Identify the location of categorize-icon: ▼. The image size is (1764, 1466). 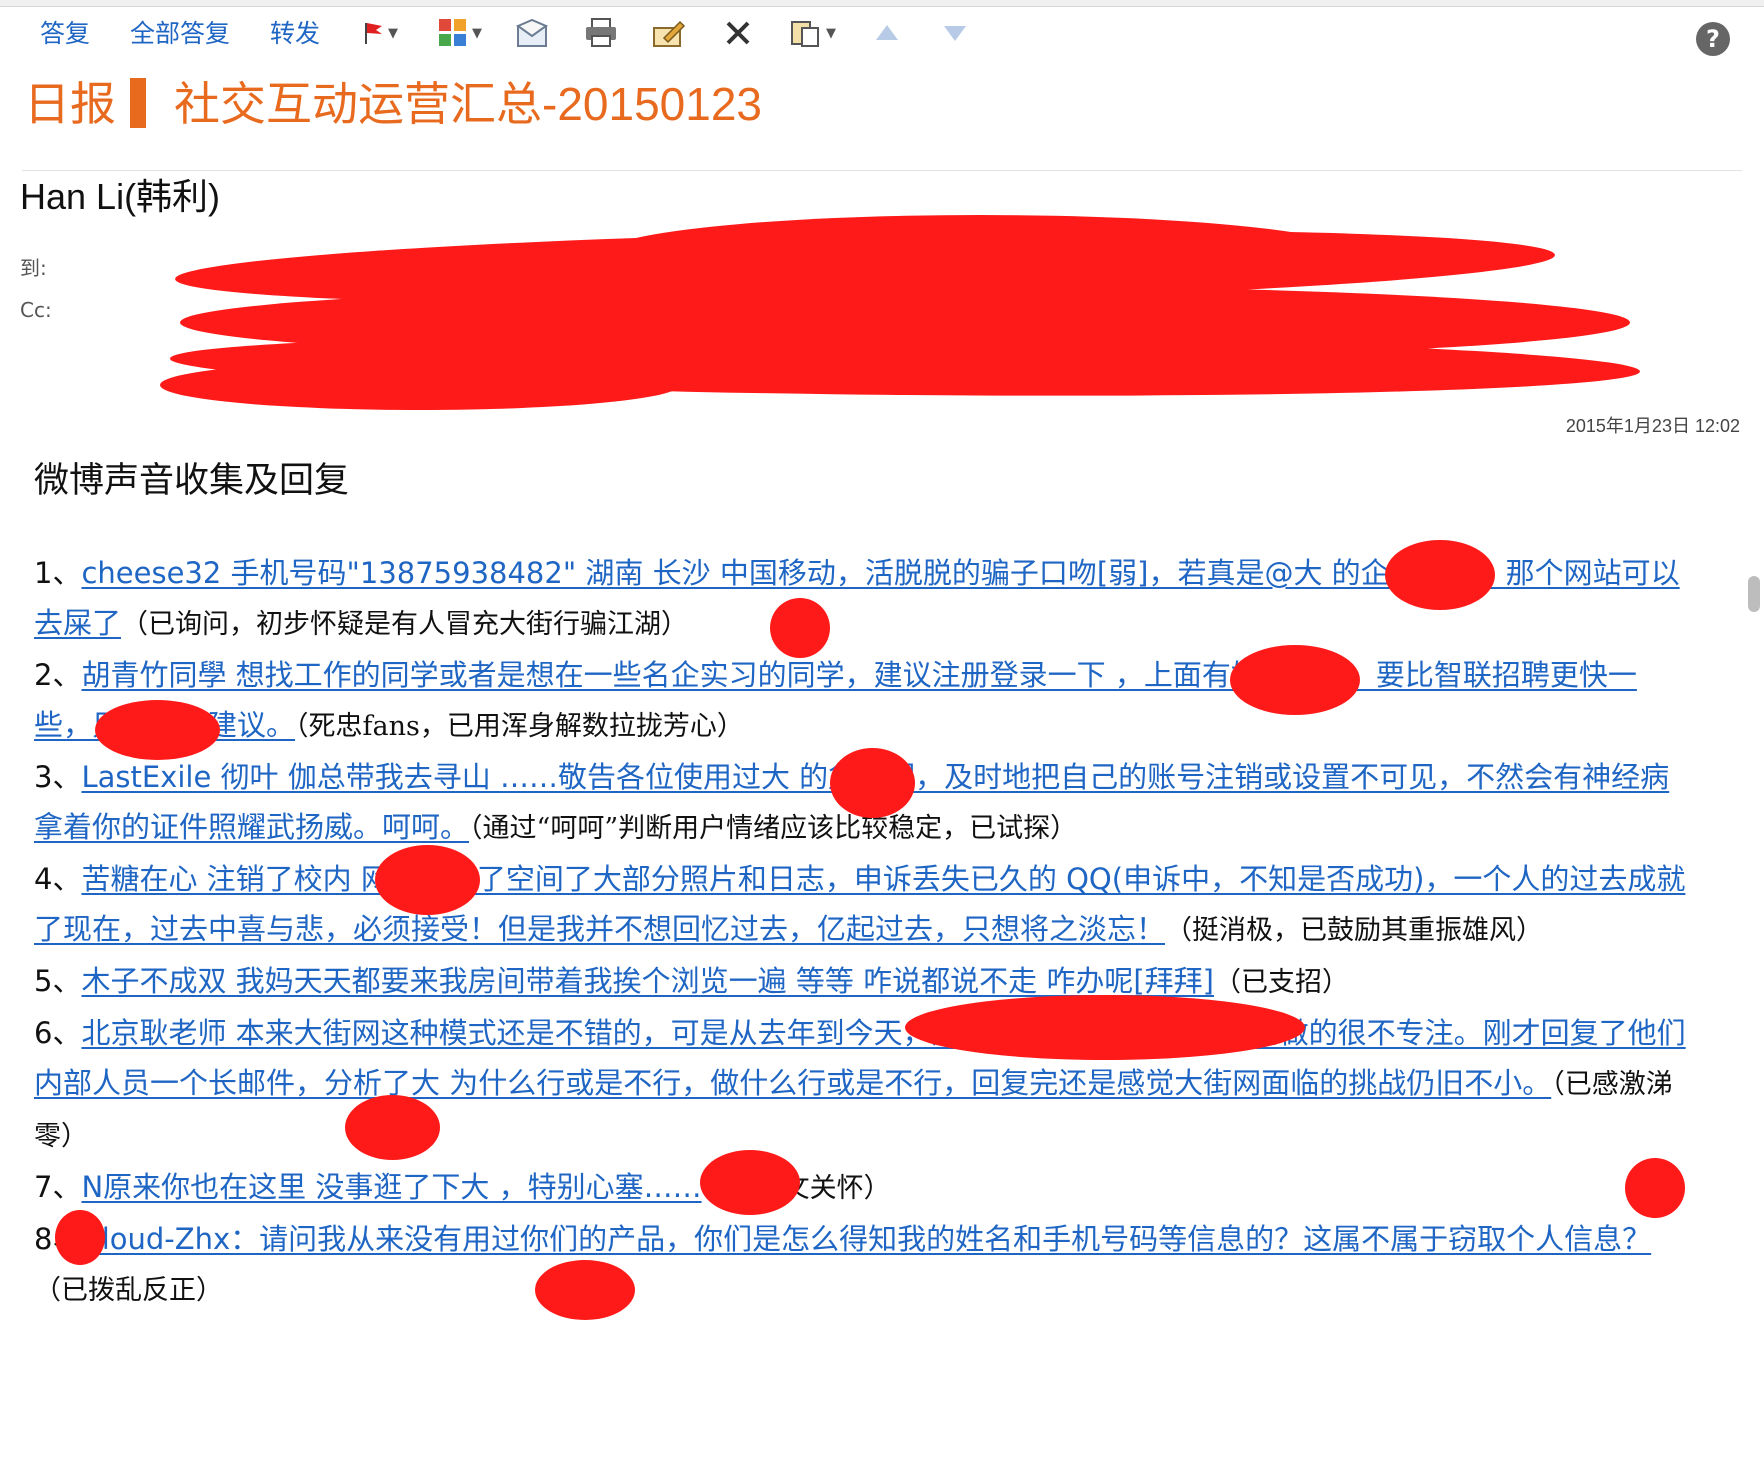
(460, 33).